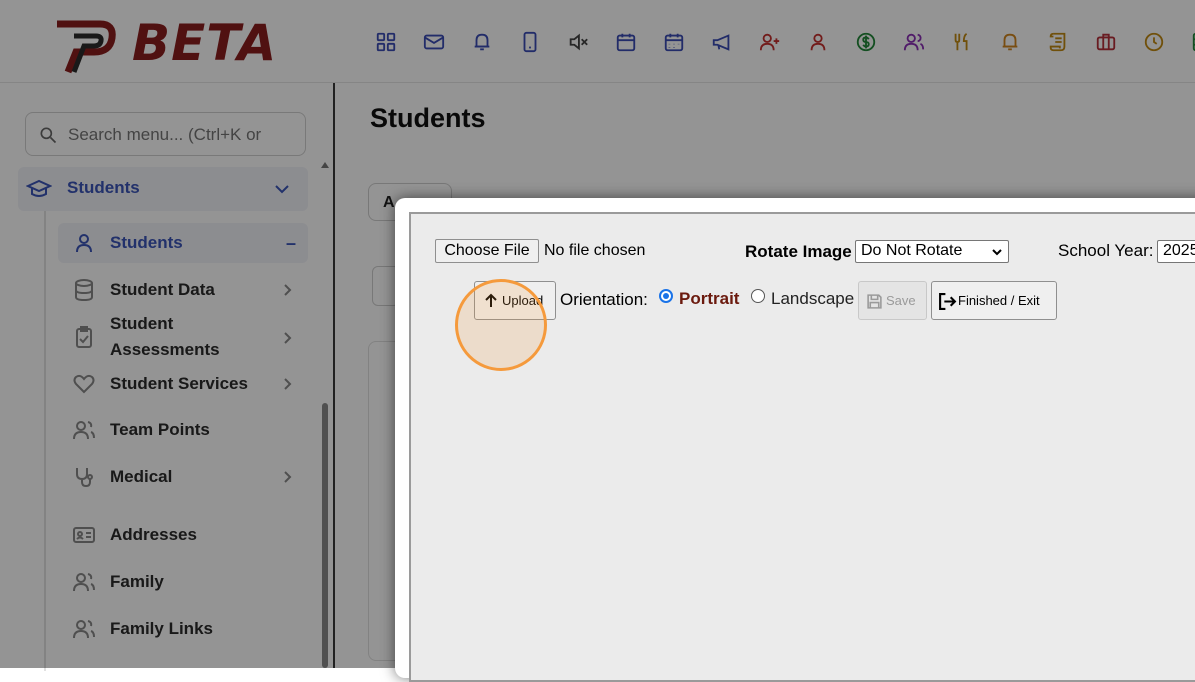 Image resolution: width=1195 pixels, height=682 pixels. What do you see at coordinates (487, 251) in the screenshot?
I see `choose-file-button: Choose File` at bounding box center [487, 251].